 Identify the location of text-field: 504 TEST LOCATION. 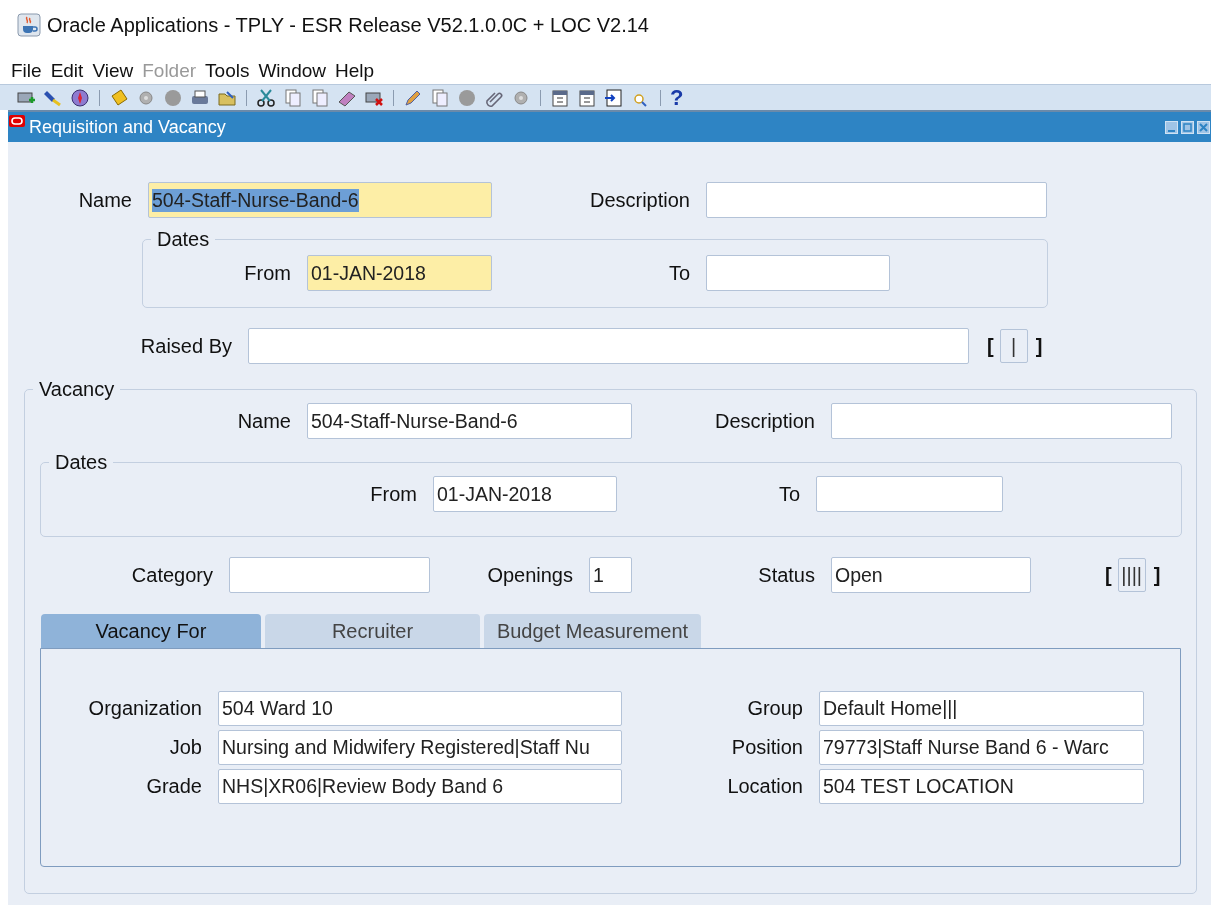
(981, 786).